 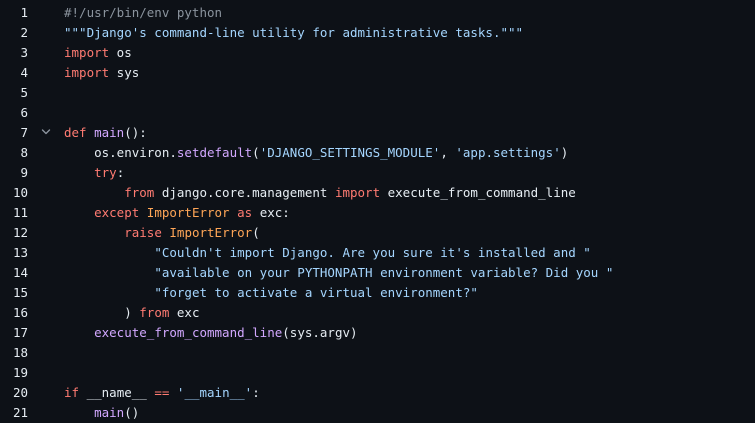 I want to click on code-text: execute_from_command_line(sys.argv), so click(x=409, y=332).